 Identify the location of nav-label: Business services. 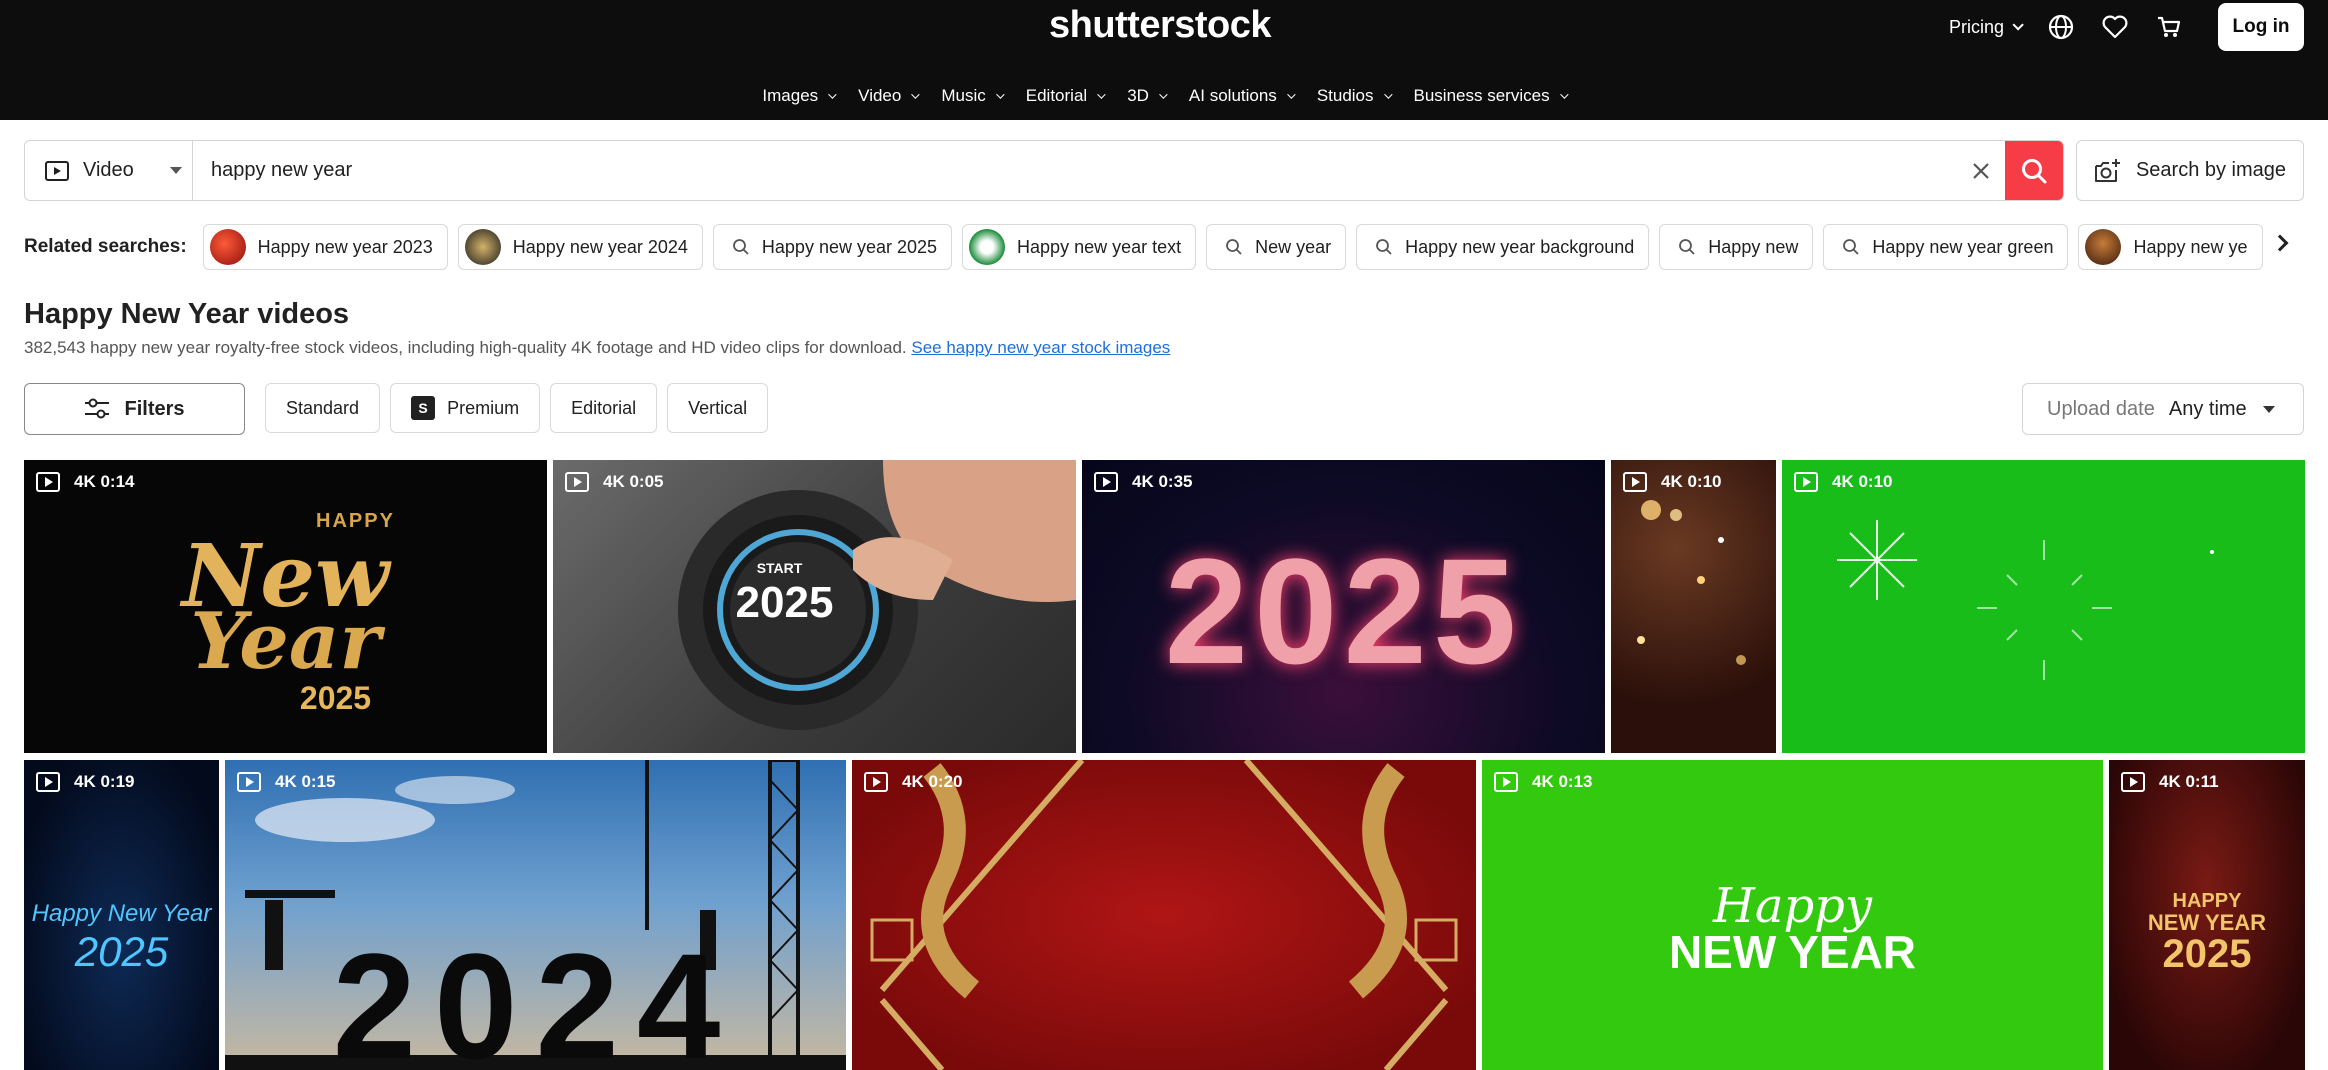
(1481, 95).